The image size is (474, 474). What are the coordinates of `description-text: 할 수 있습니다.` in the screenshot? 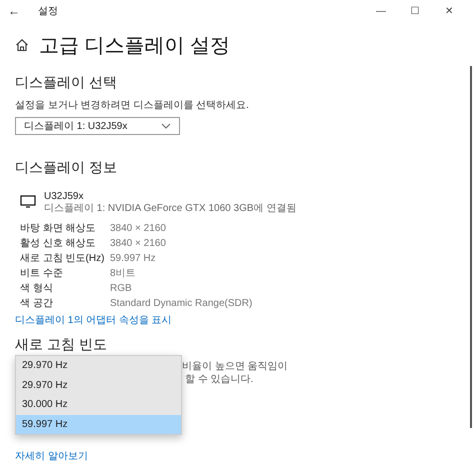 It's located at (219, 379).